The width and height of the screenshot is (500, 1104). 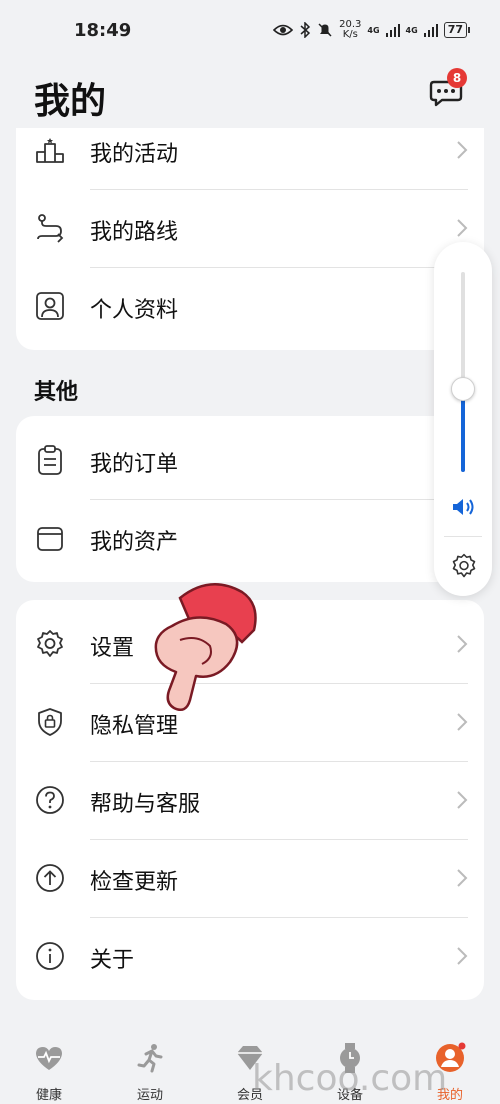 I want to click on net-speed: 20.3 K/s, so click(x=350, y=30).